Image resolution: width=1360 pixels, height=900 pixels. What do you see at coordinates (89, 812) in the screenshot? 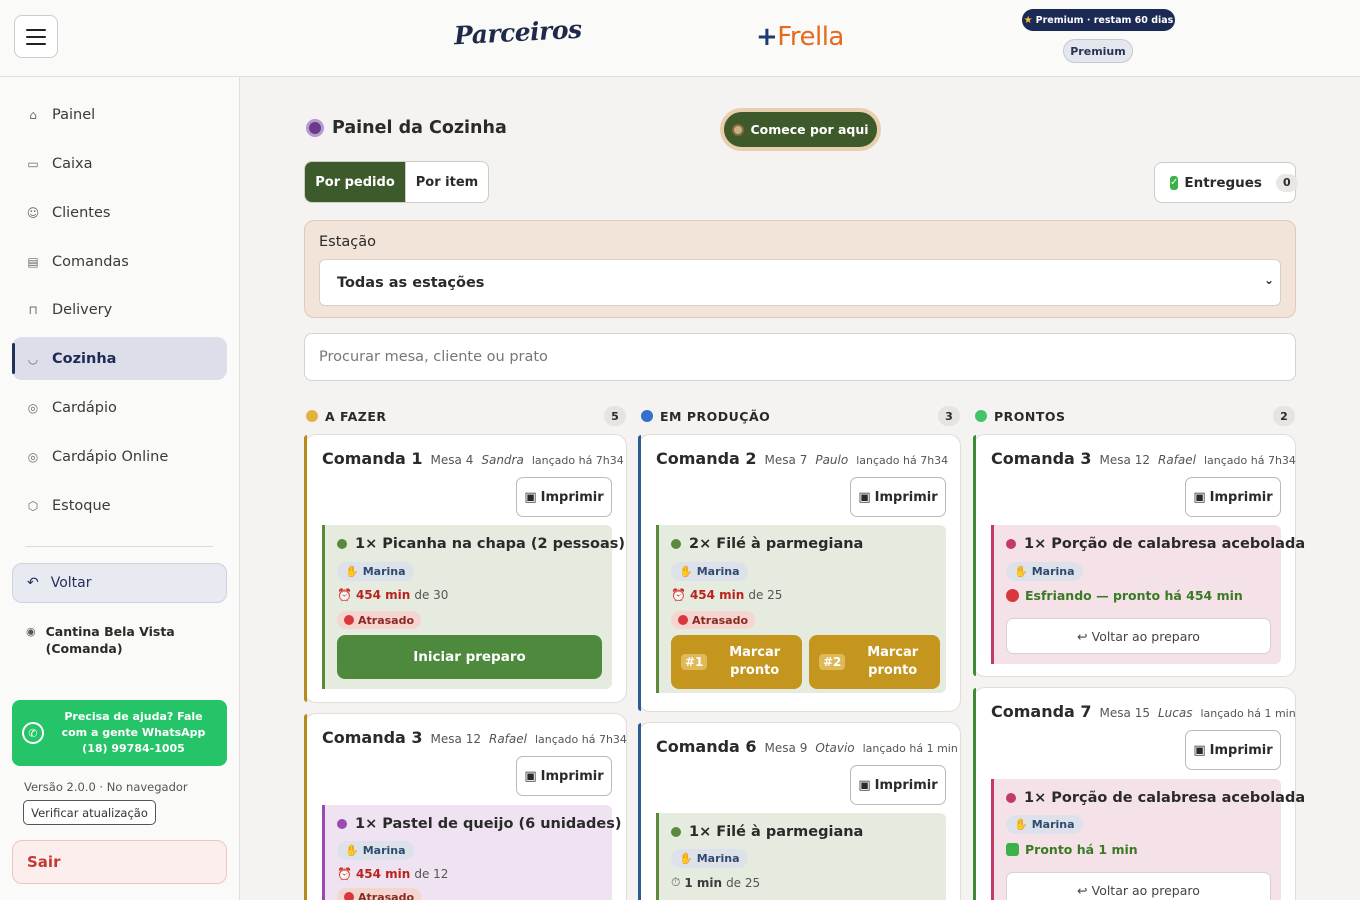
I see `check-update-button: Verificar atualização` at bounding box center [89, 812].